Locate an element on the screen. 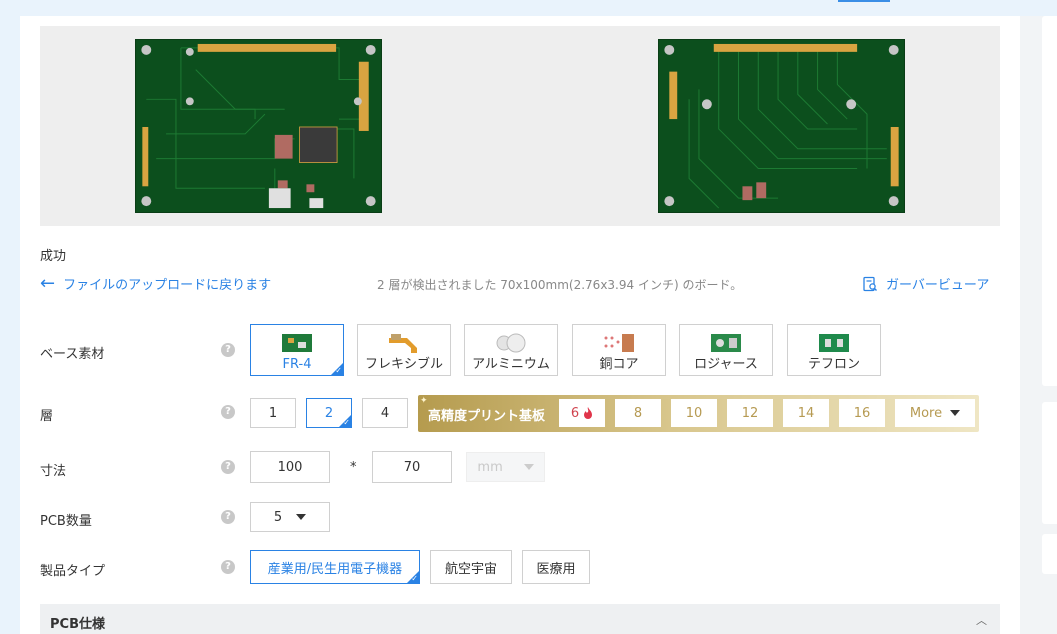  pcb-bottom-drawing is located at coordinates (781, 126).